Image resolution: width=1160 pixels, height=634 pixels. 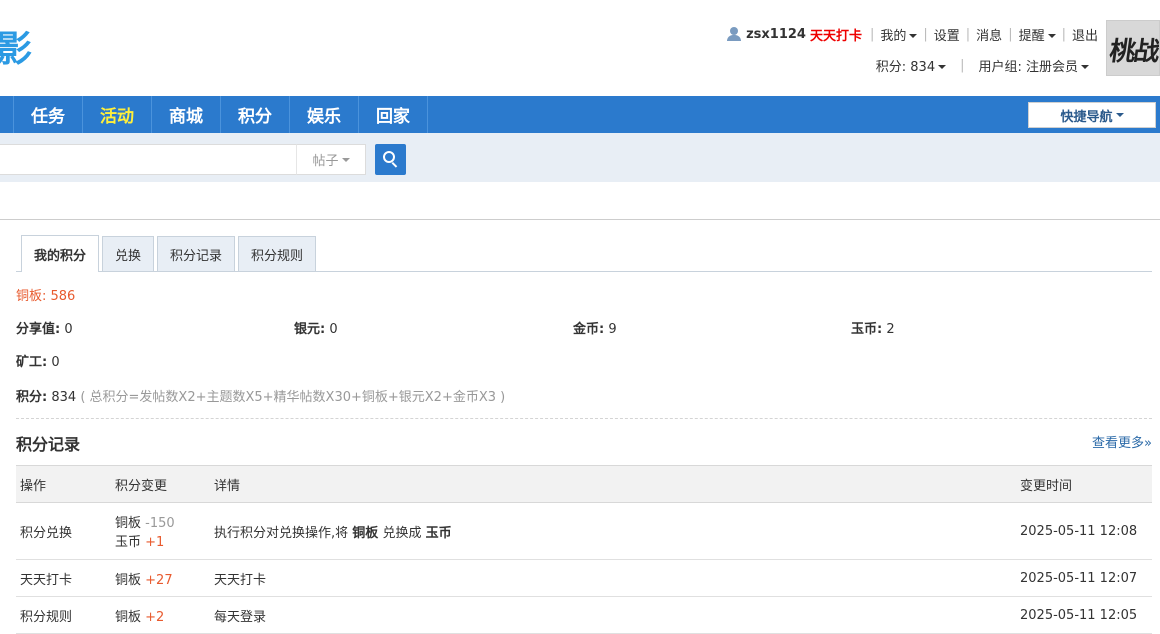 What do you see at coordinates (1086, 117) in the screenshot?
I see `quick-nav-label: 快捷导航` at bounding box center [1086, 117].